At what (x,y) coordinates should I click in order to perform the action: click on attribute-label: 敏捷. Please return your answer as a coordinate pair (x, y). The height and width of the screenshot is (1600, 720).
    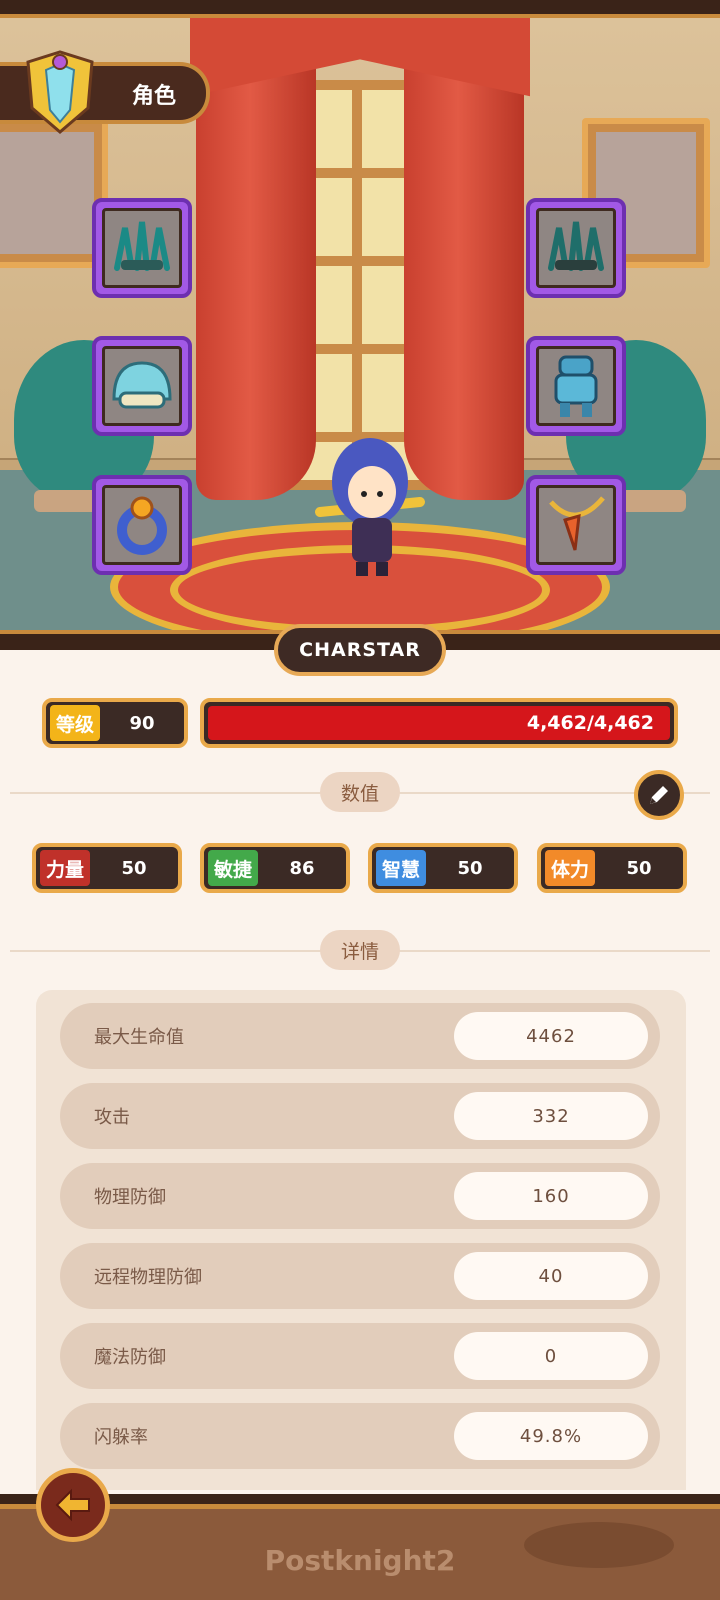
    Looking at the image, I should click on (233, 868).